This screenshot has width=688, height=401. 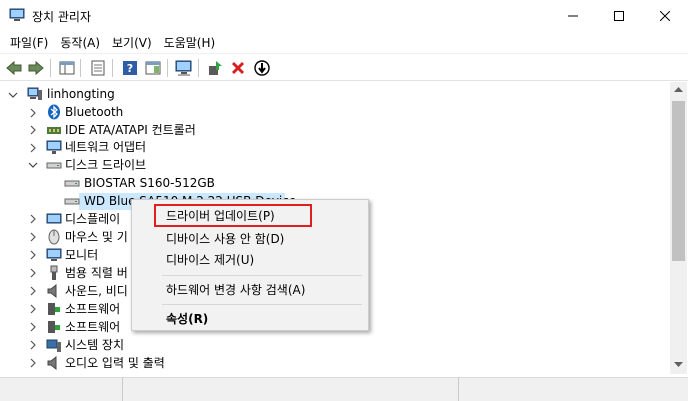 What do you see at coordinates (92, 327) in the screenshot?
I see `tree-item-software-device: 소프트웨어` at bounding box center [92, 327].